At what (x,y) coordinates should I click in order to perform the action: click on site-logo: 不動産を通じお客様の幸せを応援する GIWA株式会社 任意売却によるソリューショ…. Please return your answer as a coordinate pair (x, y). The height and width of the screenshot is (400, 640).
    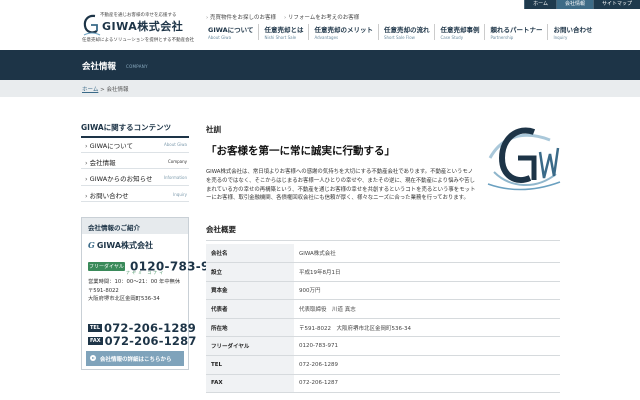
    Looking at the image, I should click on (138, 26).